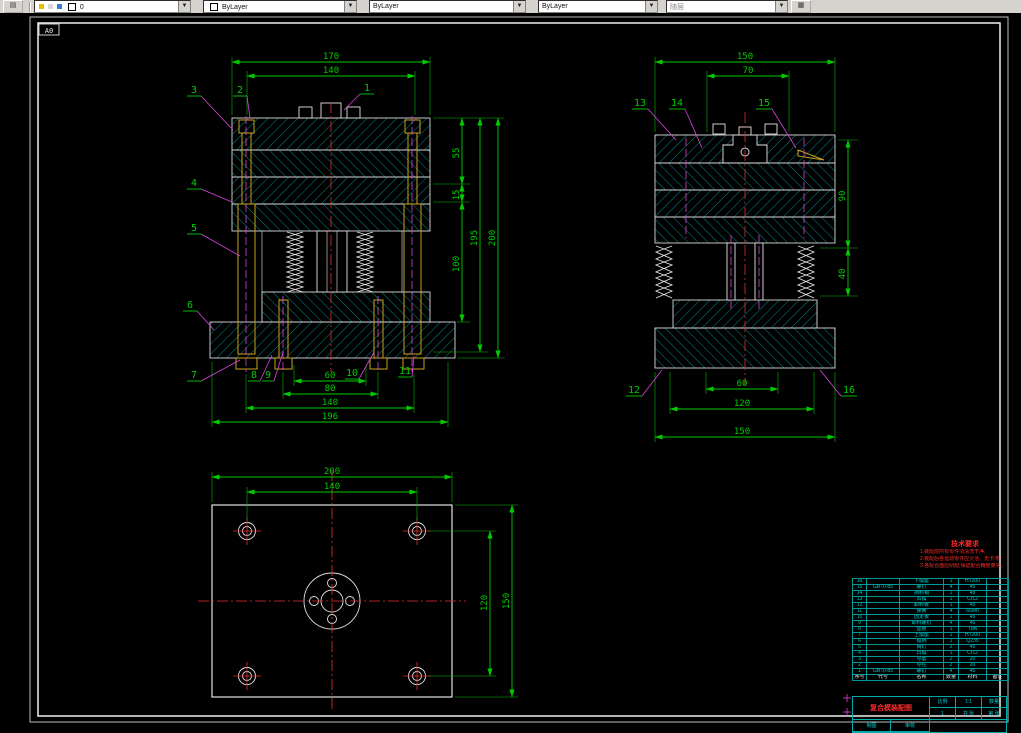  Describe the element at coordinates (951, 677) in the screenshot. I see `bom-header-qty: 数量` at that location.